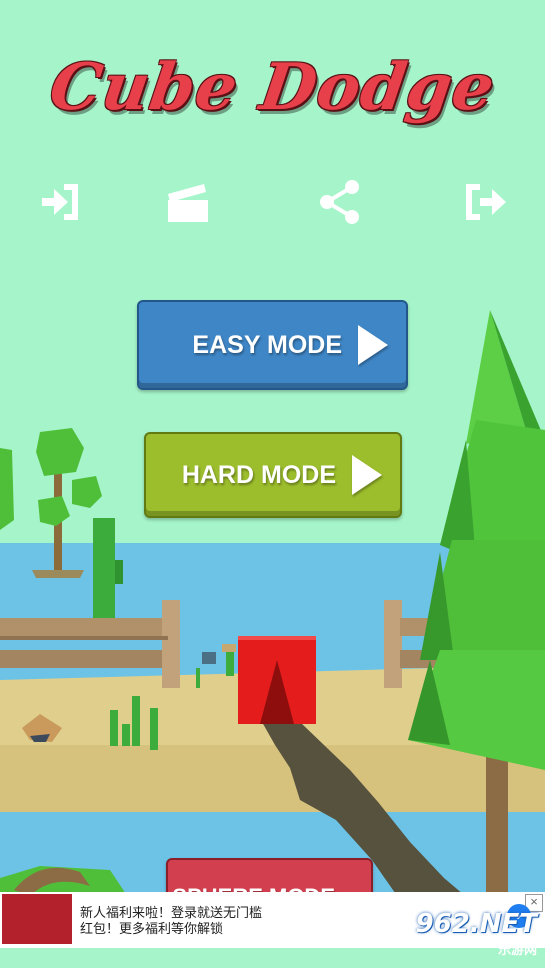 The height and width of the screenshot is (968, 545). I want to click on watermark: 962.NET 乐游网, so click(476, 933).